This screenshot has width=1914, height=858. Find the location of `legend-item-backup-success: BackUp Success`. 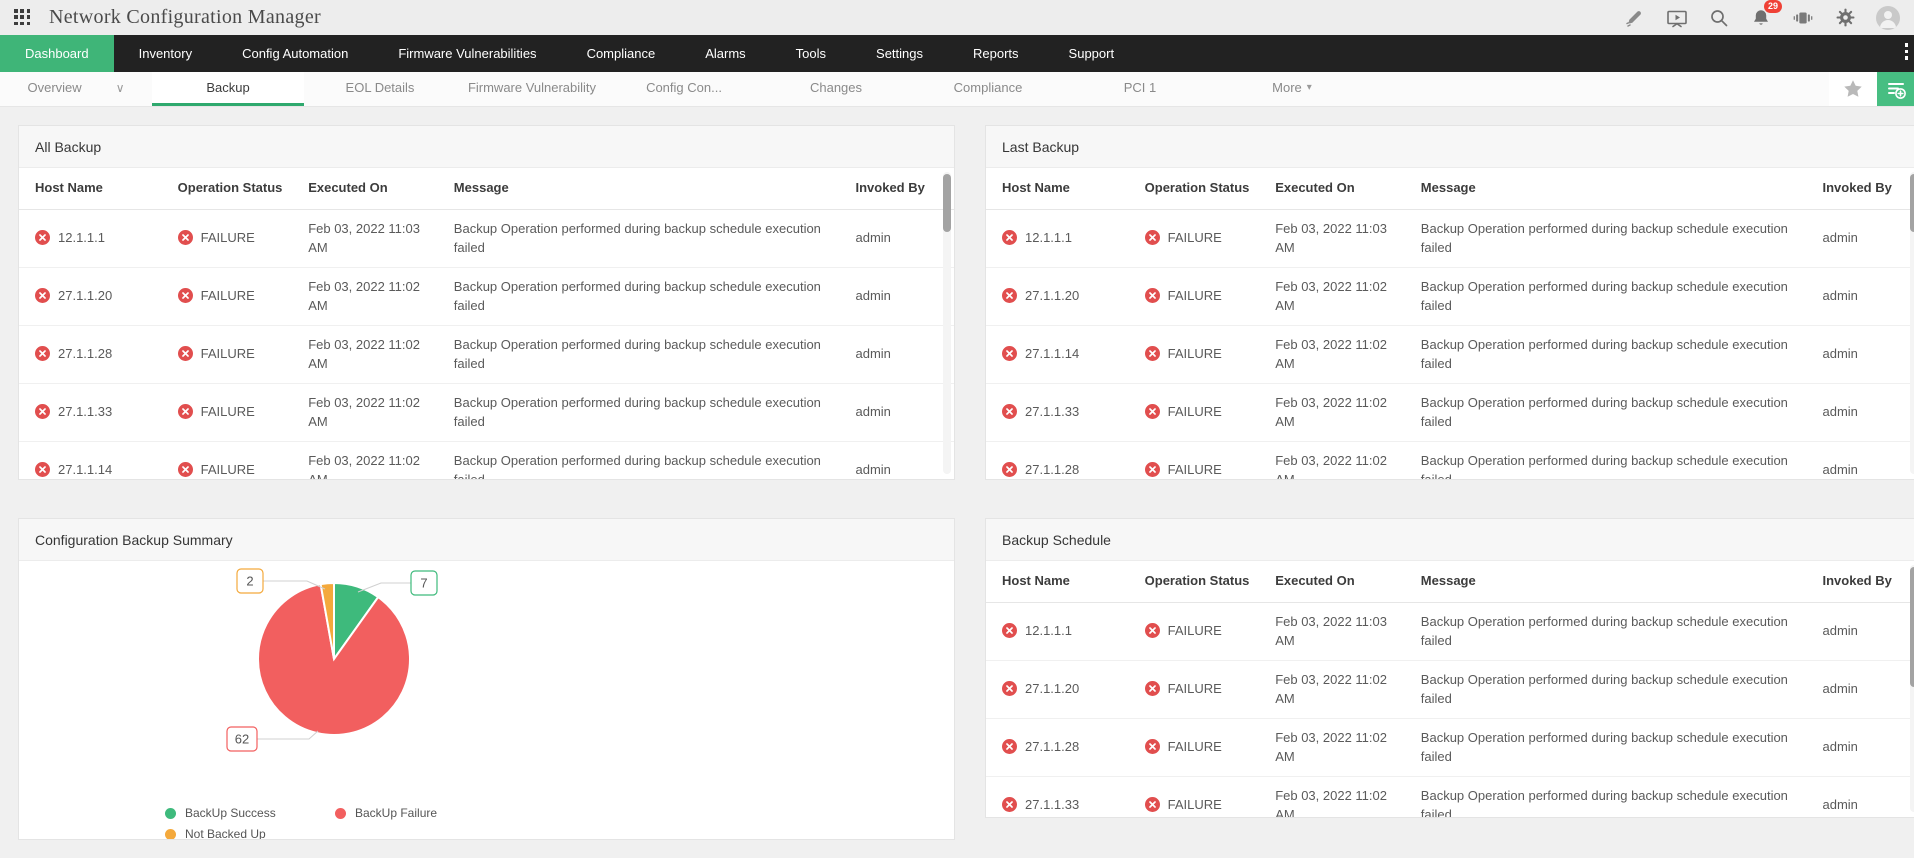

legend-item-backup-success: BackUp Success is located at coordinates (250, 813).